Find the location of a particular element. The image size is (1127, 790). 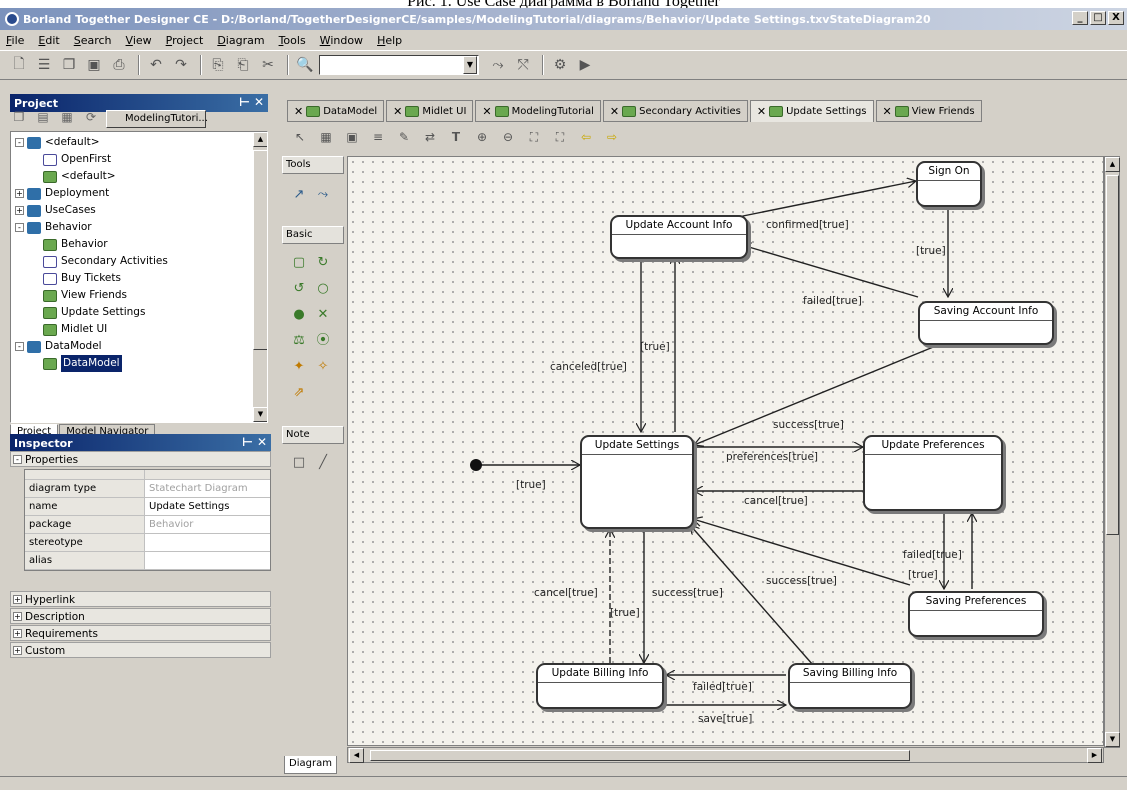

basic-header: Basic is located at coordinates (313, 235).